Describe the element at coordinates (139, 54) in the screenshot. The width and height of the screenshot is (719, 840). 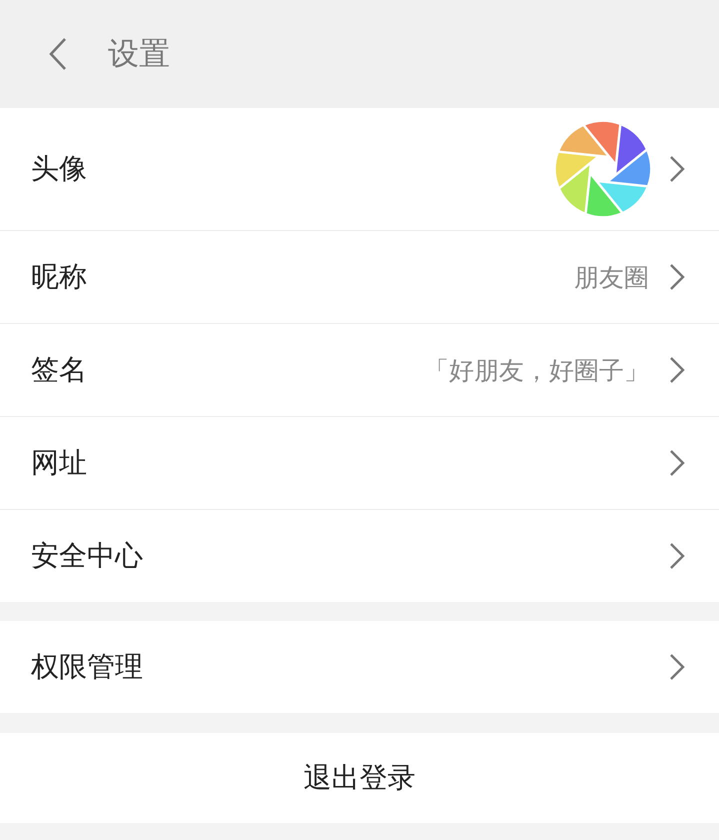
I see `page-title: 设置` at that location.